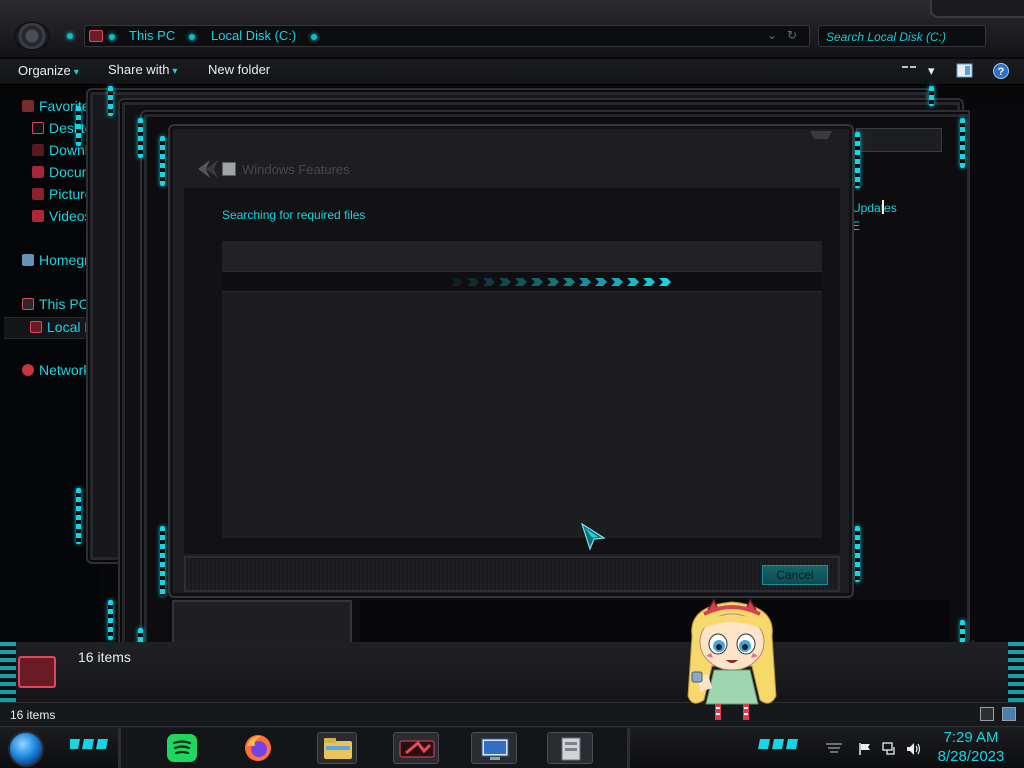 This screenshot has width=1024, height=768. Describe the element at coordinates (931, 71) in the screenshot. I see `view-dropdown-caret: ▾` at that location.